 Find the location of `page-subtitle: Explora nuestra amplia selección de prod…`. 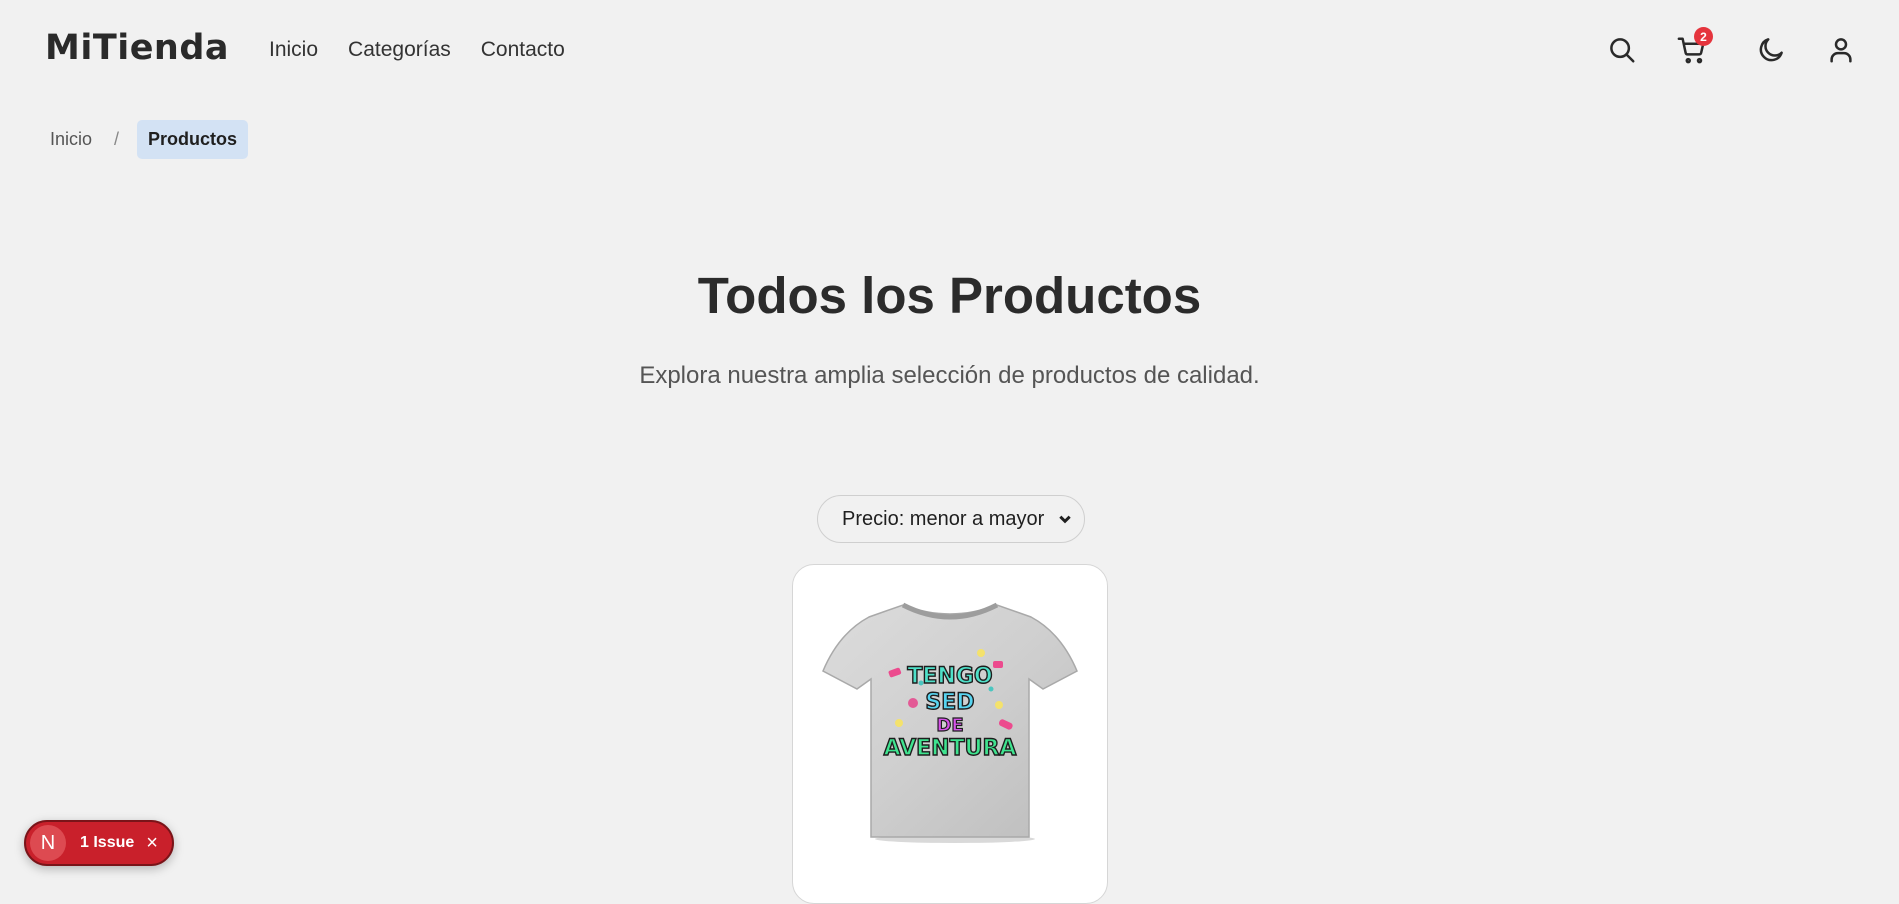

page-subtitle: Explora nuestra amplia selección de prod… is located at coordinates (949, 375).